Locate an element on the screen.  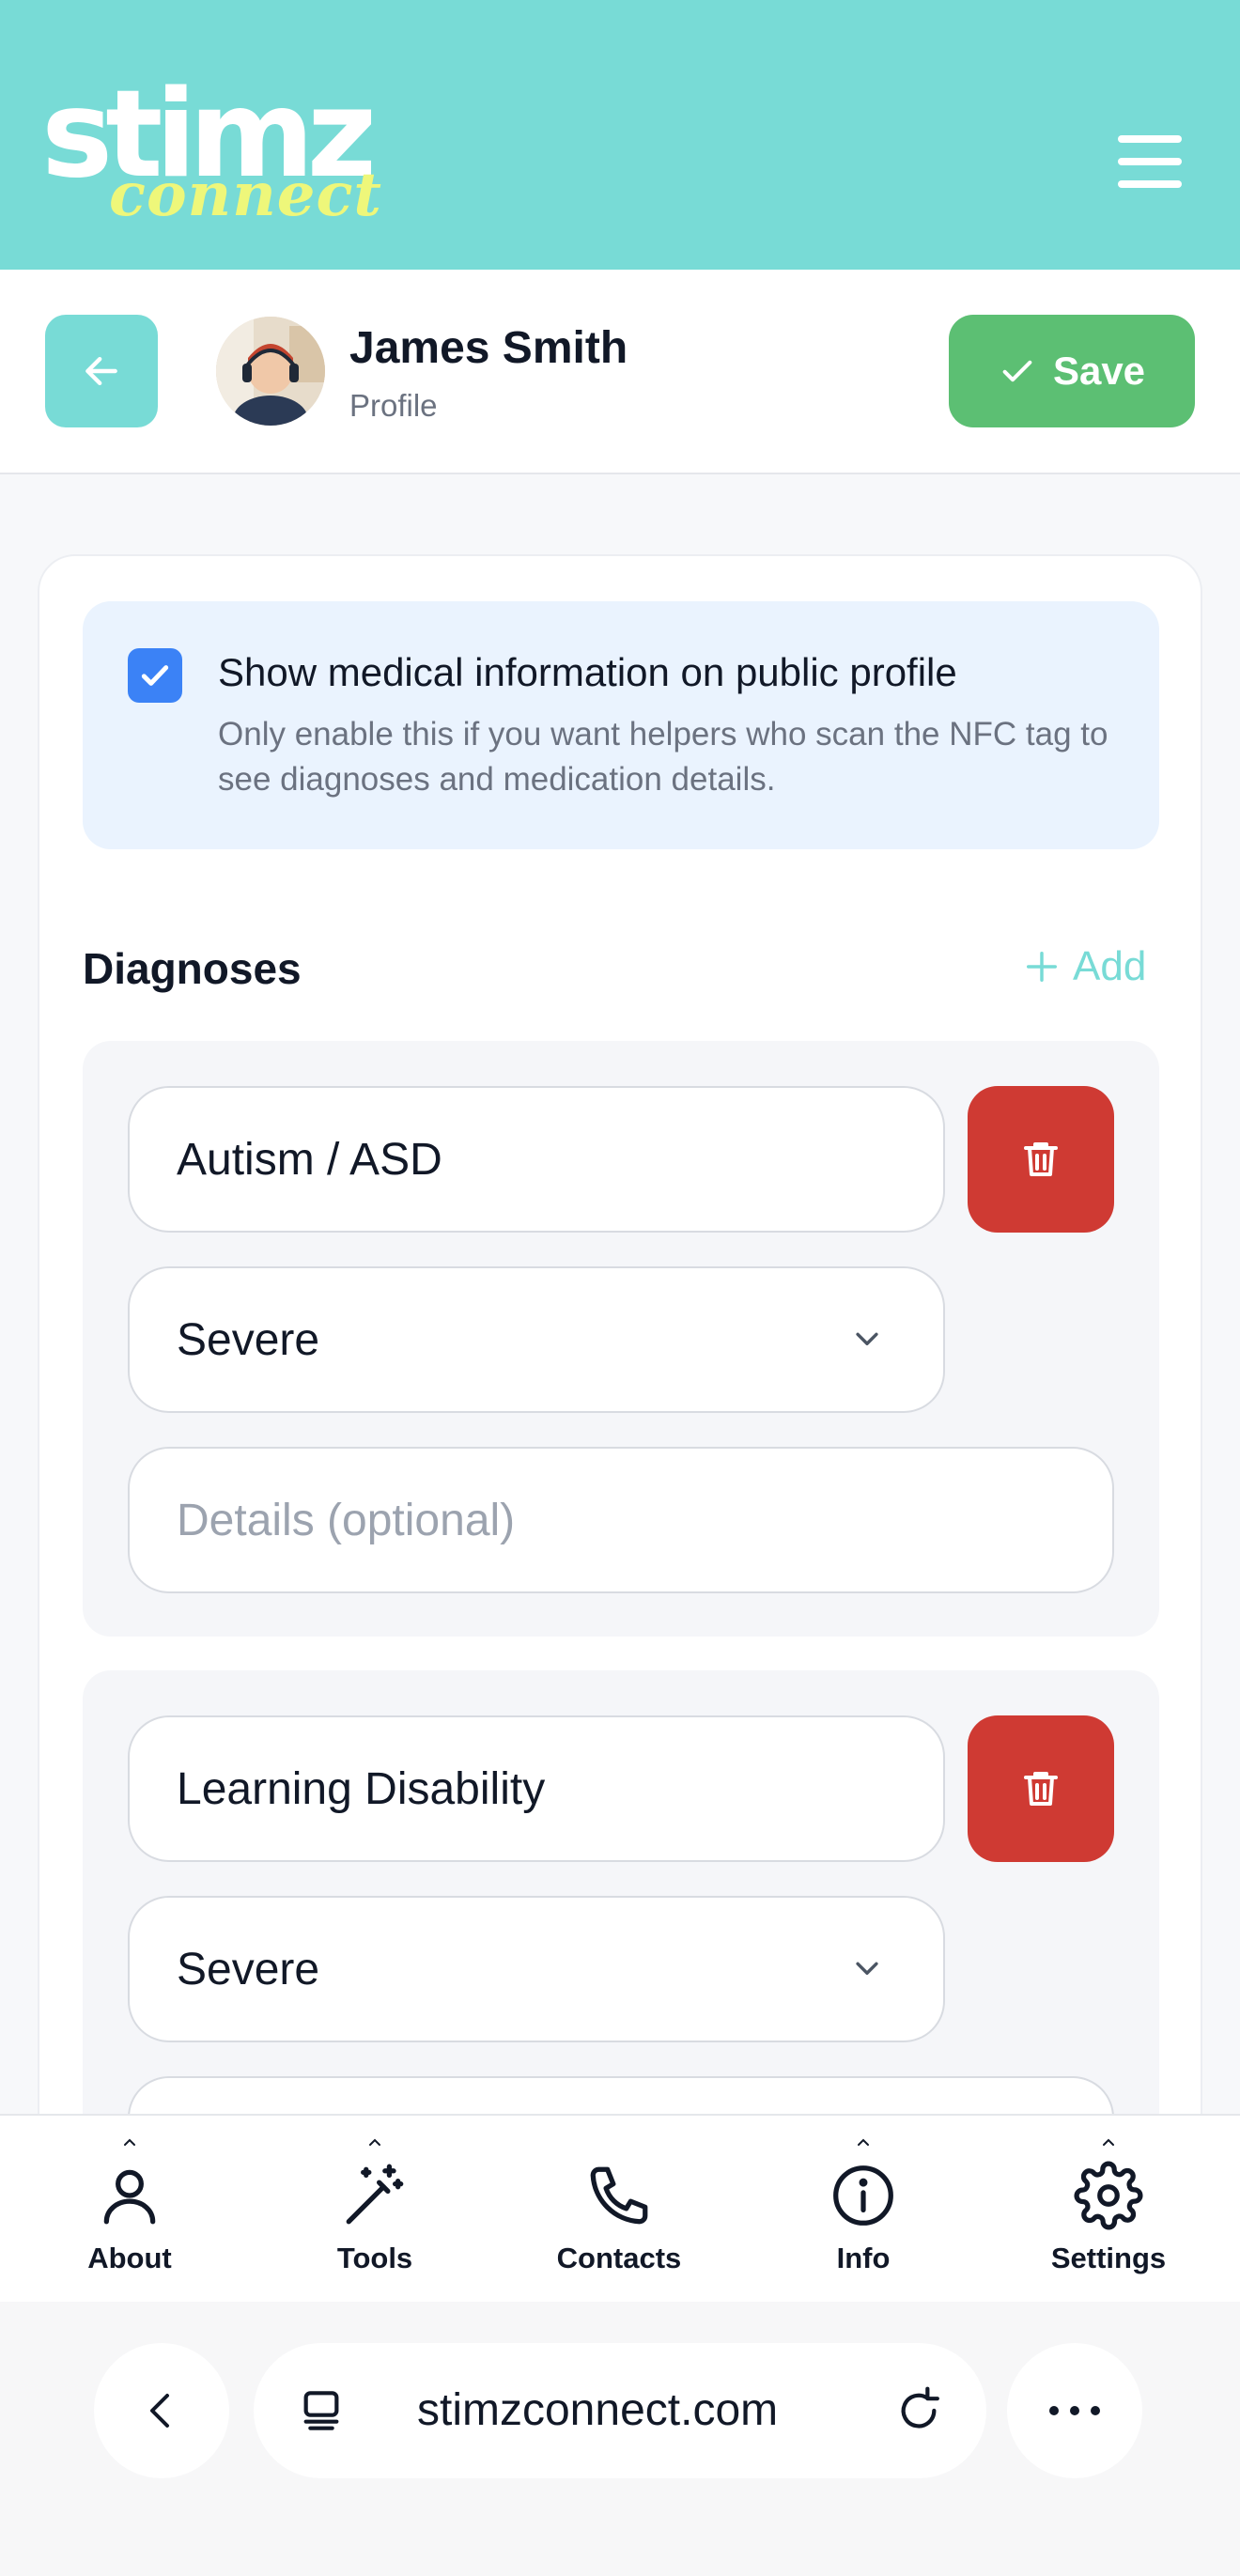
details-input: Details (optional) is located at coordinates (621, 1520).